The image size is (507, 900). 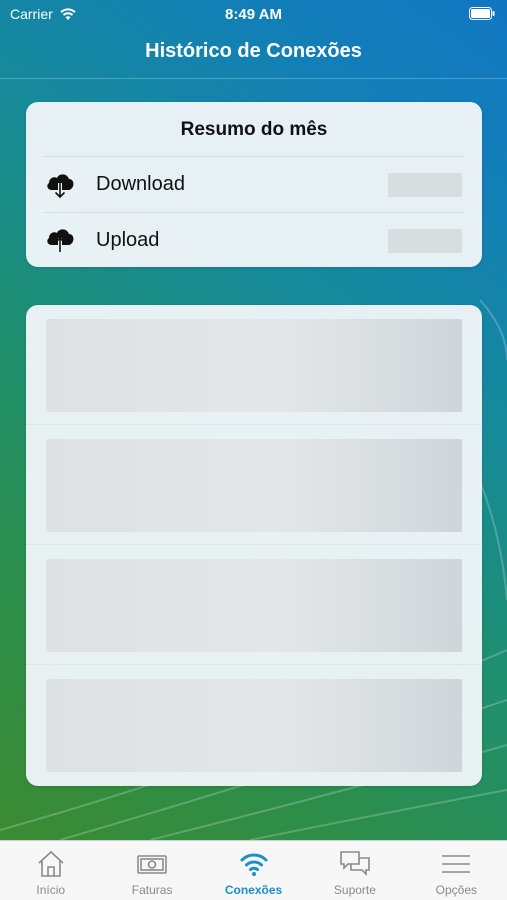 What do you see at coordinates (355, 863) in the screenshot?
I see `chat-icon` at bounding box center [355, 863].